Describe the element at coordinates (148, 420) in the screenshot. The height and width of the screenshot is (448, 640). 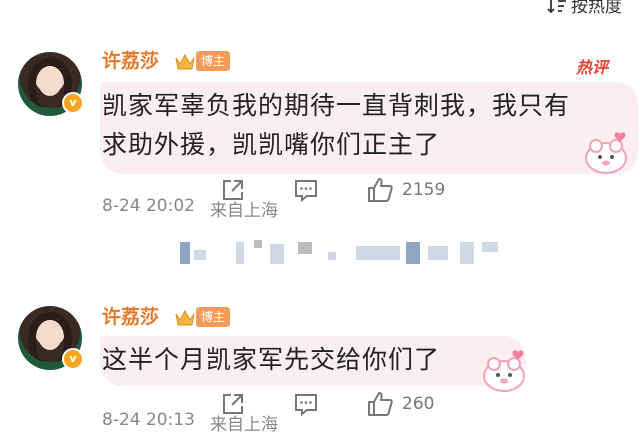
I see `comment-time: 8-24 20:13` at that location.